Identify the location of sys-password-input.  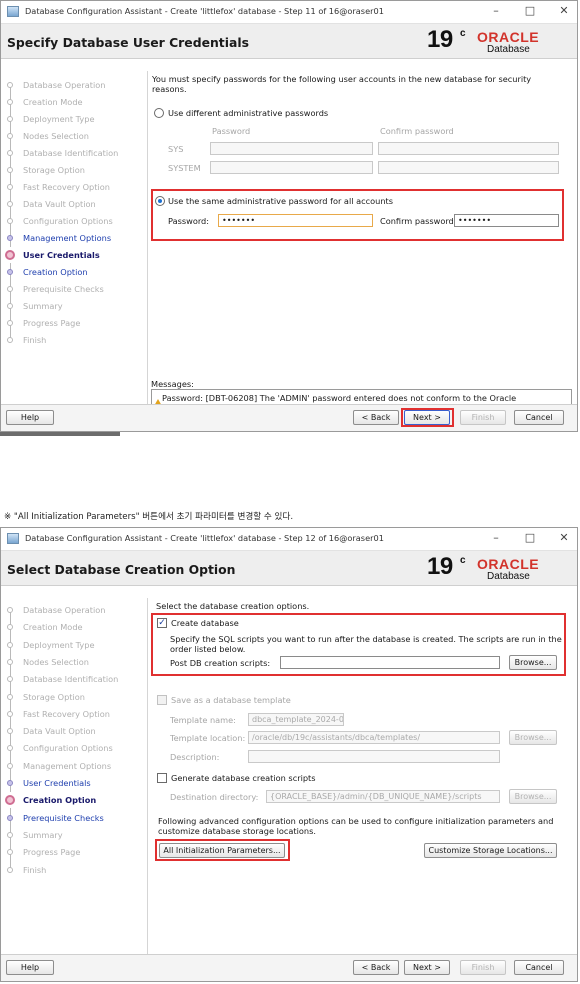
(291, 148).